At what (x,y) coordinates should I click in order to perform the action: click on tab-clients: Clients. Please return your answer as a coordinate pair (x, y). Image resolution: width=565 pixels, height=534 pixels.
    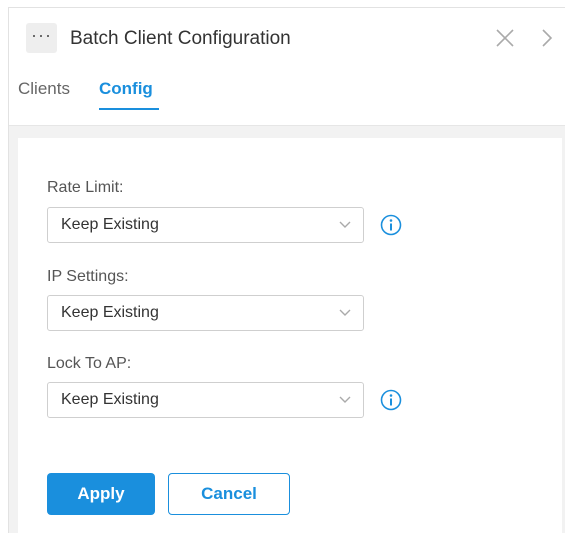
    Looking at the image, I should click on (44, 89).